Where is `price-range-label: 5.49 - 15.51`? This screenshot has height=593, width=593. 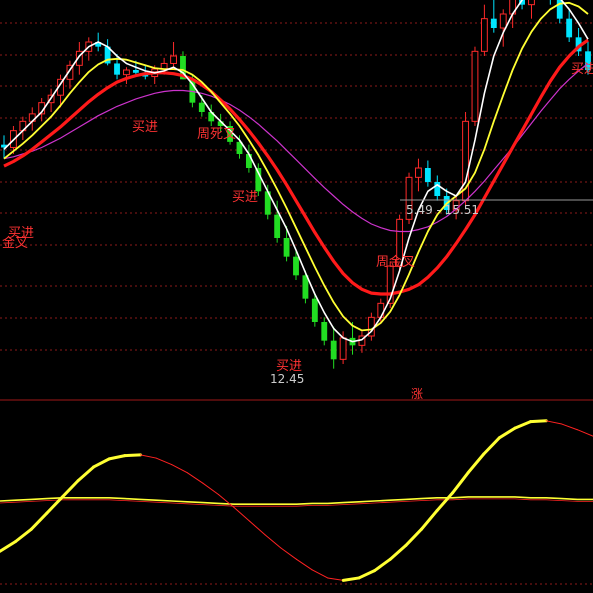
price-range-label: 5.49 - 15.51 is located at coordinates (442, 210).